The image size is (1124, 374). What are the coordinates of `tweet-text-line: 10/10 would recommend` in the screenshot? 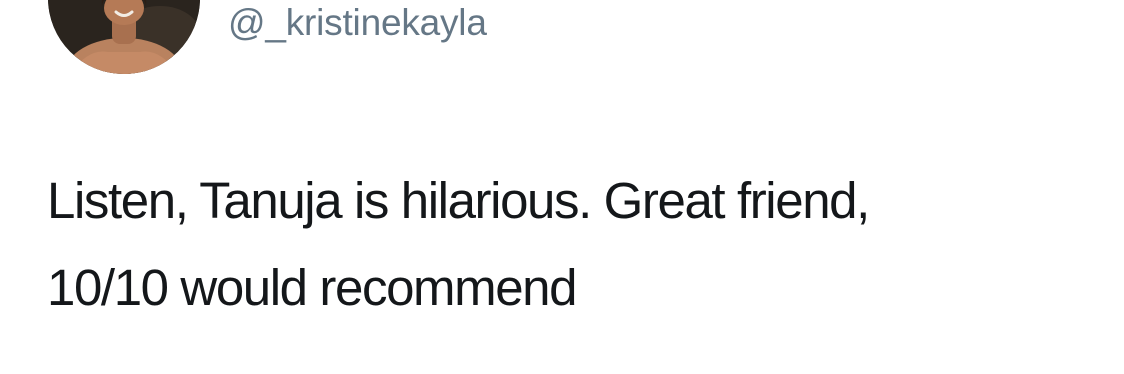 It's located at (312, 287).